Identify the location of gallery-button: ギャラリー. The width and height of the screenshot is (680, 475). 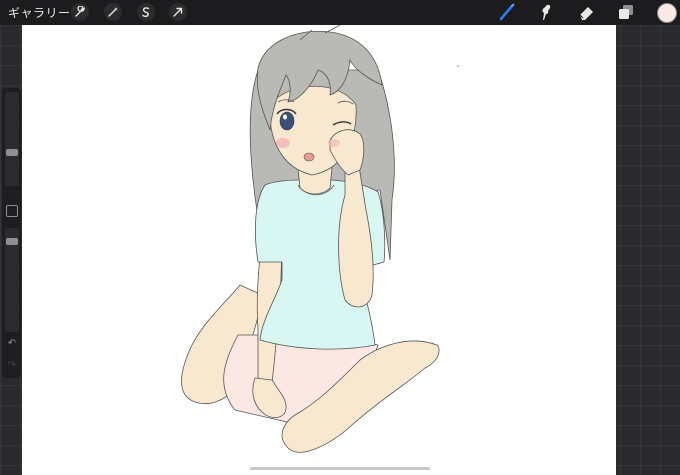
(39, 12).